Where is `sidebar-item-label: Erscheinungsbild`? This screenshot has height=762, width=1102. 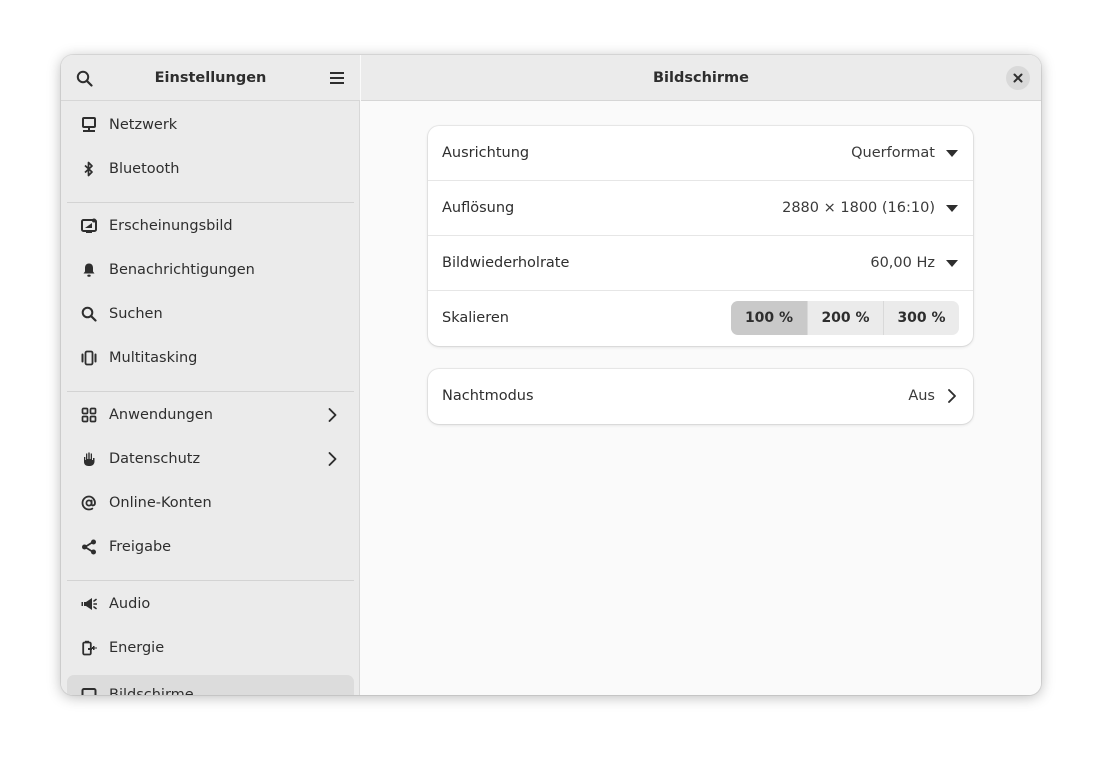 sidebar-item-label: Erscheinungsbild is located at coordinates (171, 226).